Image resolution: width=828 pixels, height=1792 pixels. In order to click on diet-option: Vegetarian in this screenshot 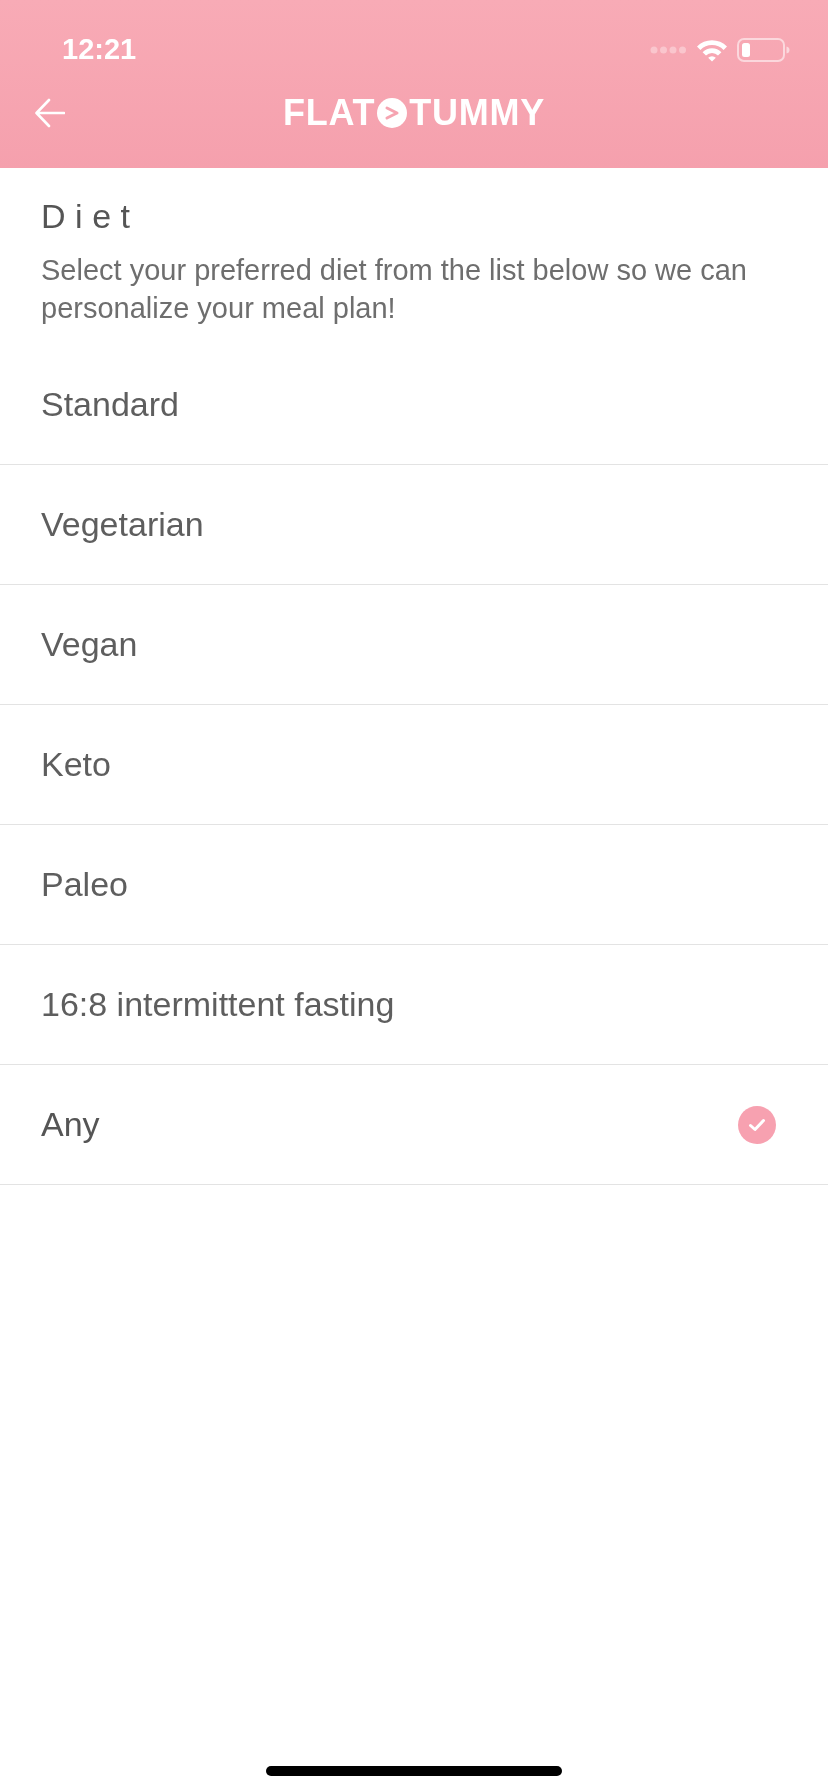, I will do `click(414, 525)`.